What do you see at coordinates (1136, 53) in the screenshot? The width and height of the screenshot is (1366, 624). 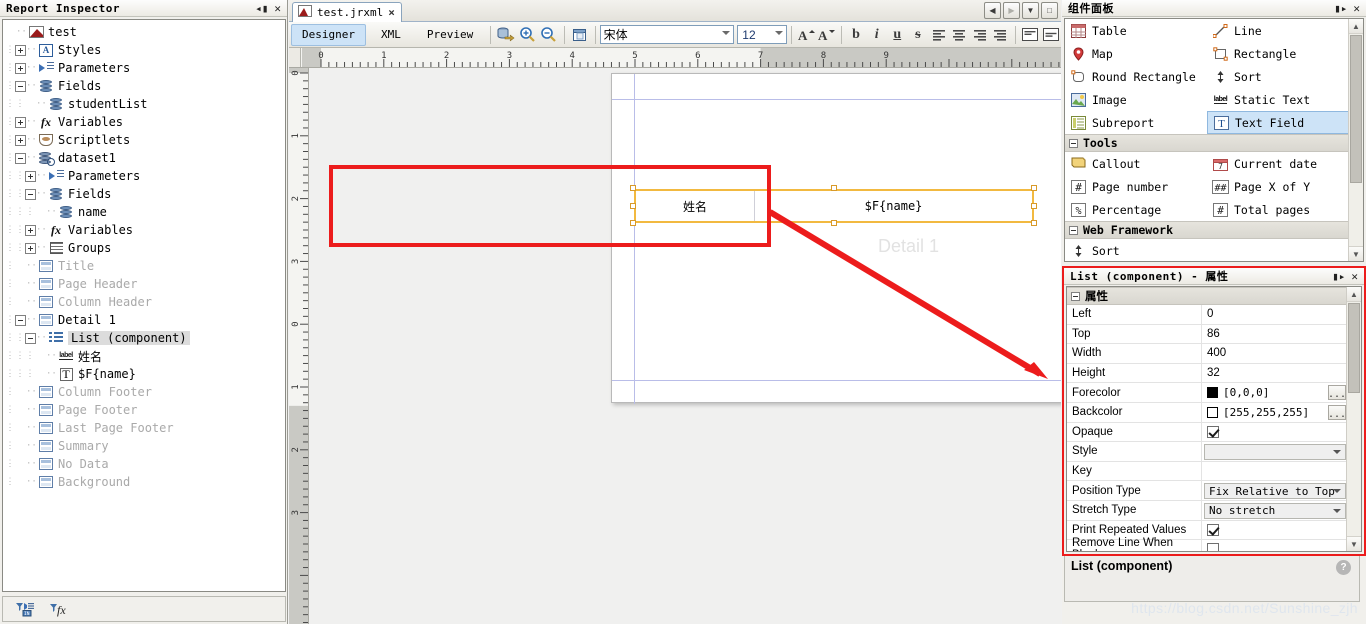 I see `palette-item-map: Map` at bounding box center [1136, 53].